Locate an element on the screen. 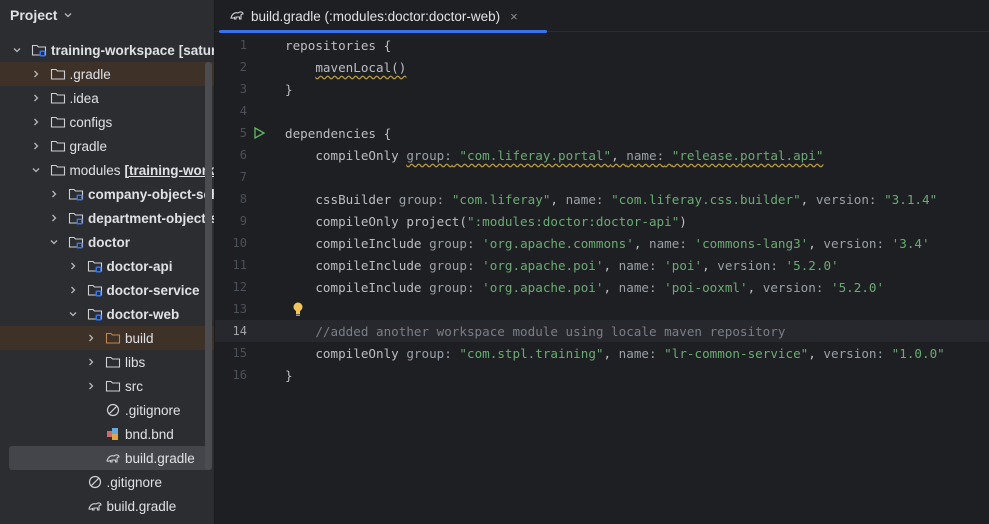 This screenshot has height=524, width=989. tree-item: company-object-sch is located at coordinates (107, 194).